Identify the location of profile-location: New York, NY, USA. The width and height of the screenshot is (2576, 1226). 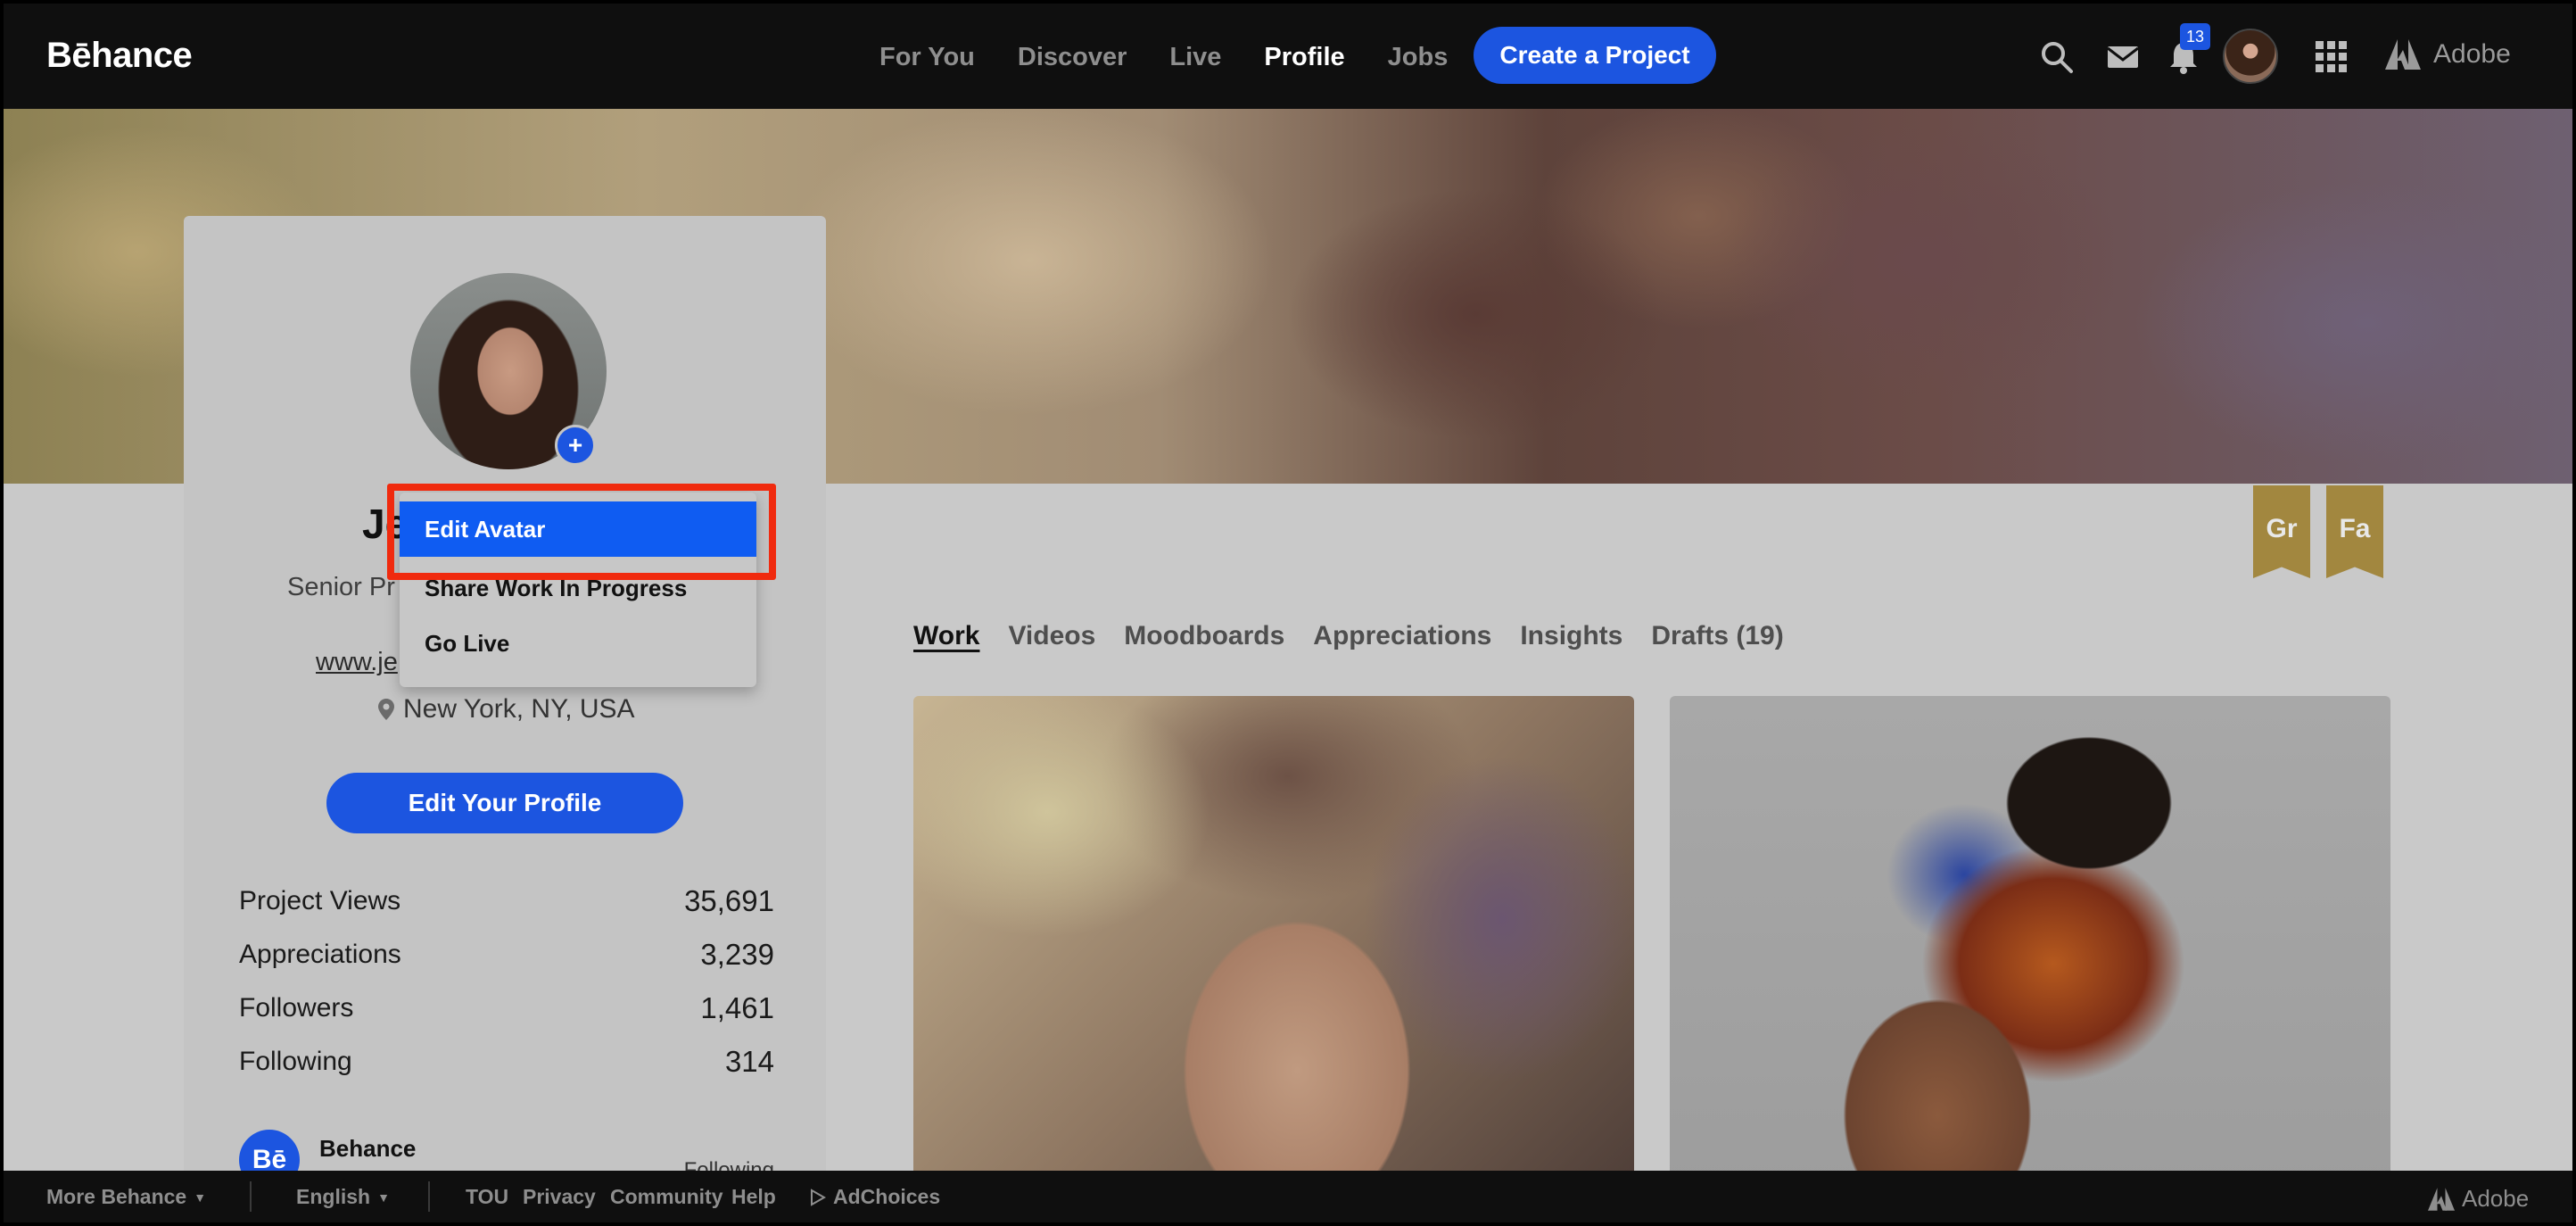
(507, 709).